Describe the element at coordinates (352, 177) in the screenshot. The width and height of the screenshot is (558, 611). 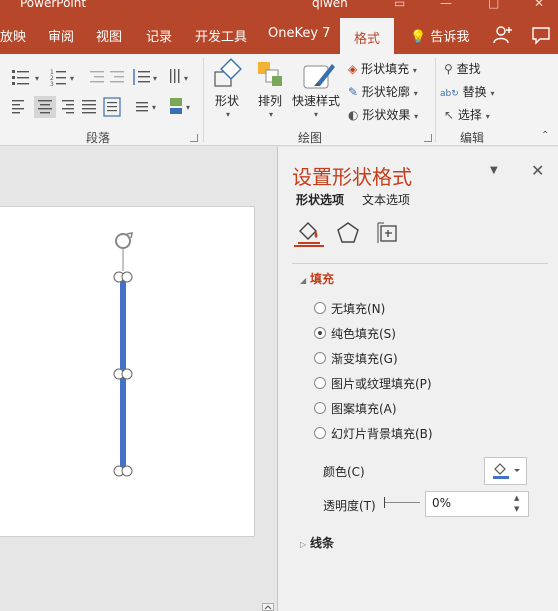
I see `pane-title: 设置形状格式` at that location.